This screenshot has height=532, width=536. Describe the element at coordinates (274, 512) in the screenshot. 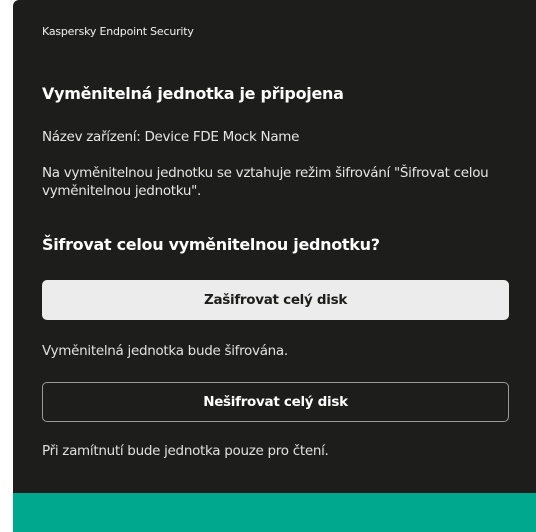

I see `accent-footer-bar` at that location.